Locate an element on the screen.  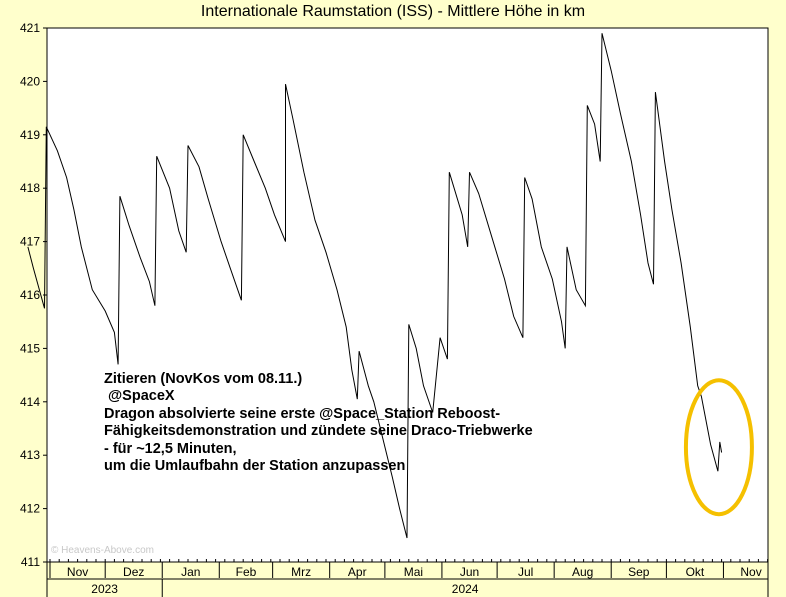
y-tick-label: 412 is located at coordinates (30, 509).